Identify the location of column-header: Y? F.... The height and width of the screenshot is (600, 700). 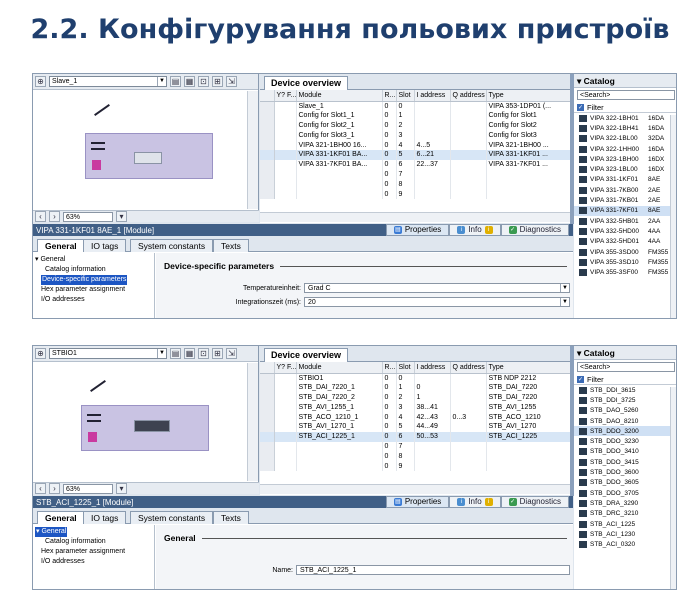
(285, 368).